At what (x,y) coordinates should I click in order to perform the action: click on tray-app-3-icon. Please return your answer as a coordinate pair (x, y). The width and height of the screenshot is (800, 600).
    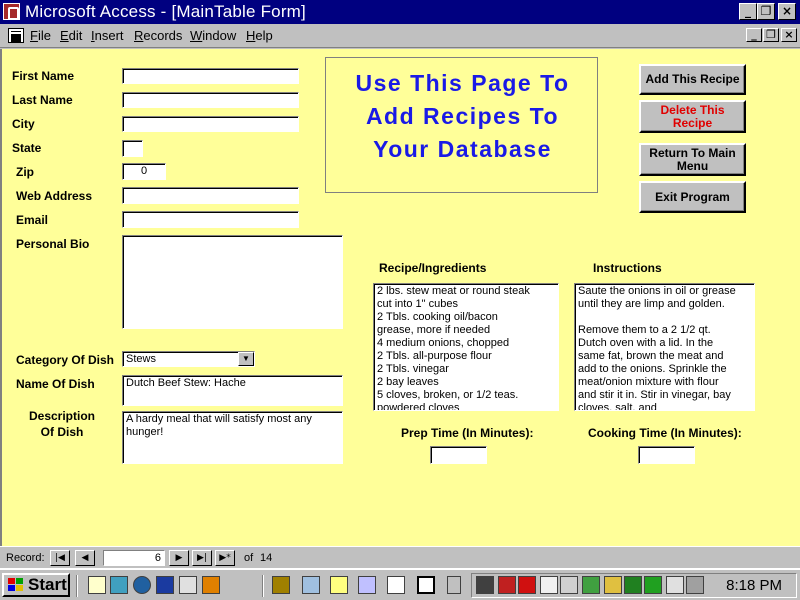
    Looking at the image, I should click on (613, 585).